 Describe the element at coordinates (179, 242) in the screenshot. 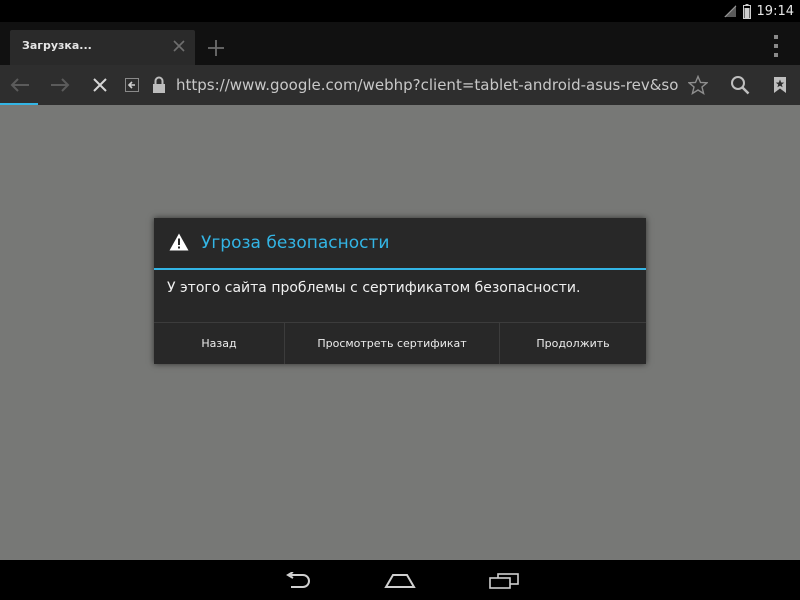

I see `warning-icon` at that location.